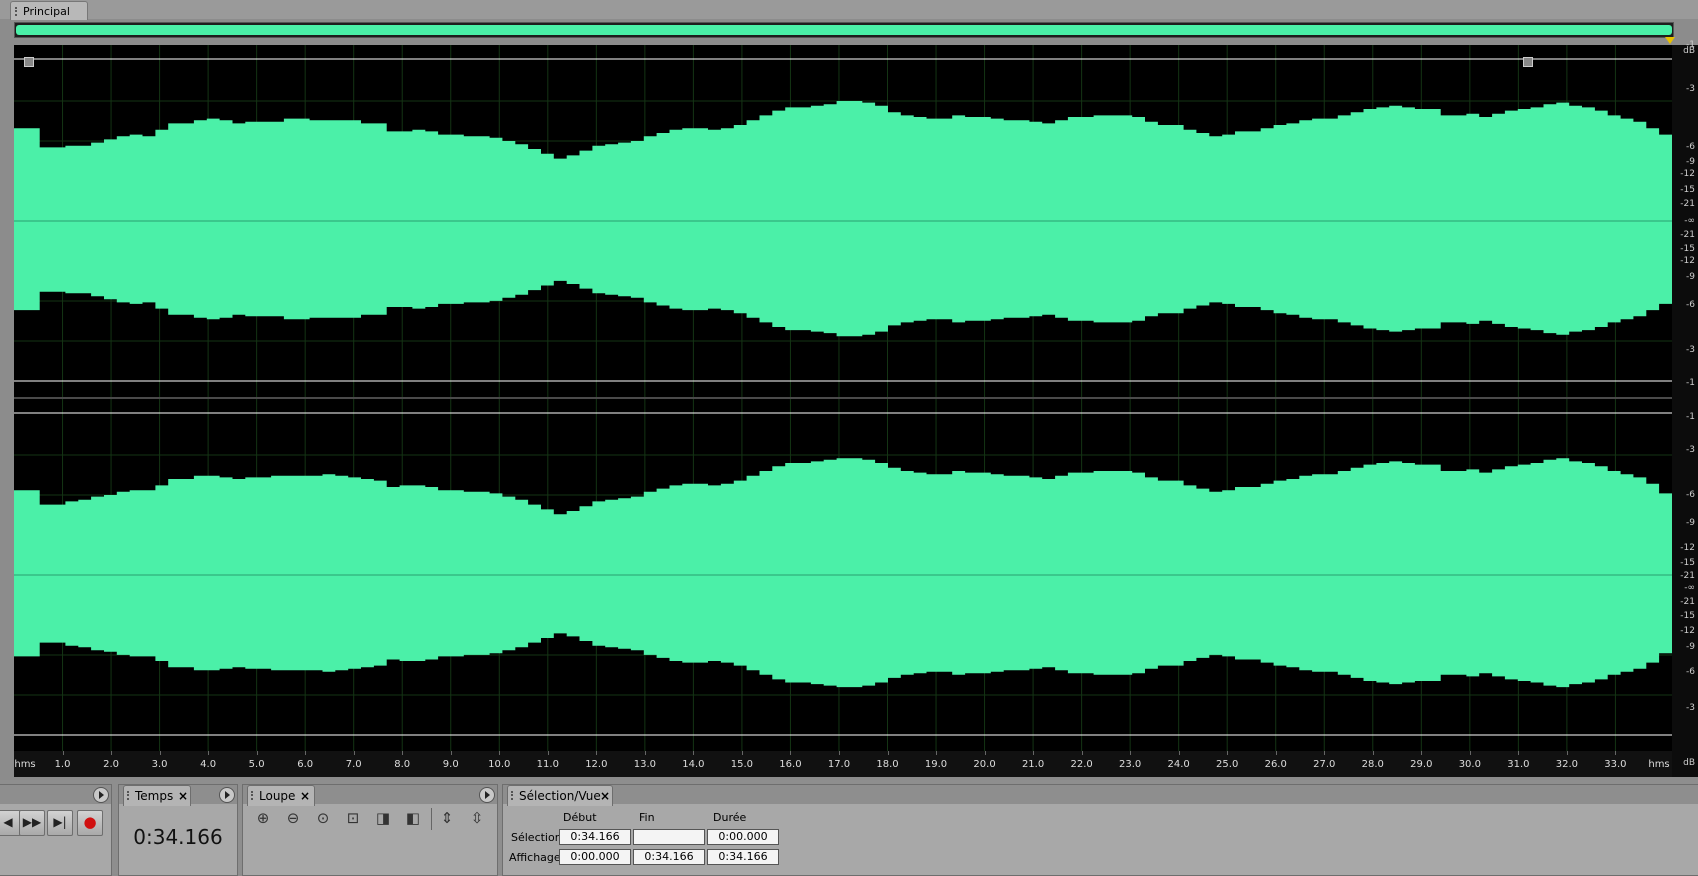  I want to click on db-label-right-channel: -12, so click(1687, 631).